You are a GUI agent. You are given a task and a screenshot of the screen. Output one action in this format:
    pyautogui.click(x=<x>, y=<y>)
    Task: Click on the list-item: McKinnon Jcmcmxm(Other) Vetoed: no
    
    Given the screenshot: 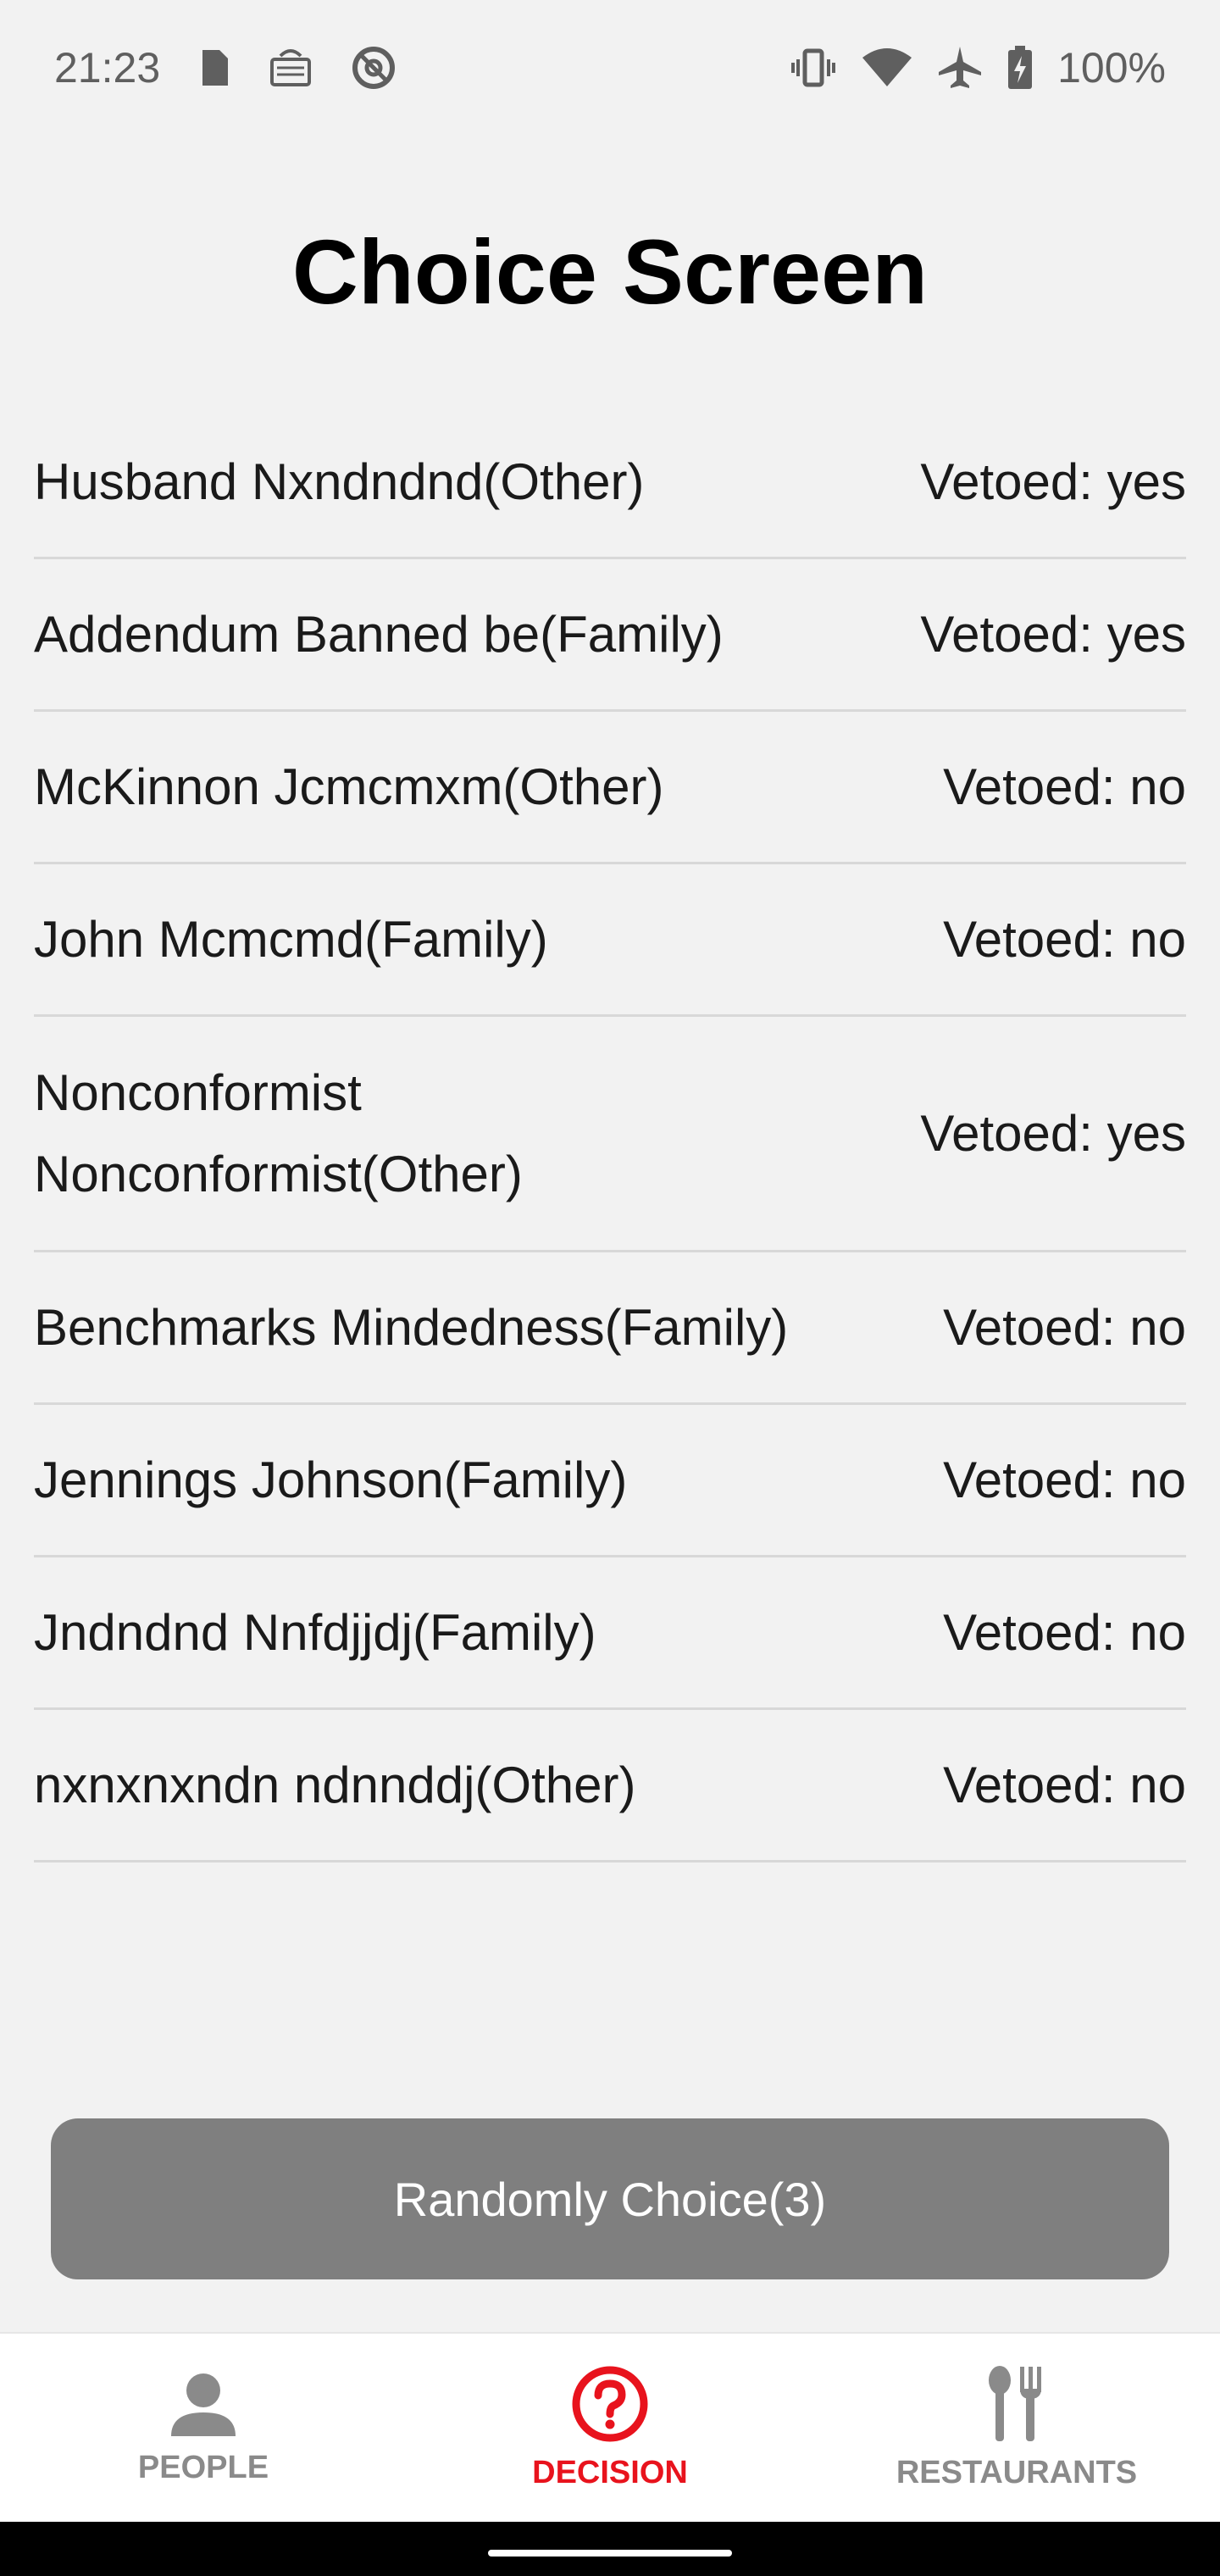 What is the action you would take?
    pyautogui.click(x=610, y=788)
    